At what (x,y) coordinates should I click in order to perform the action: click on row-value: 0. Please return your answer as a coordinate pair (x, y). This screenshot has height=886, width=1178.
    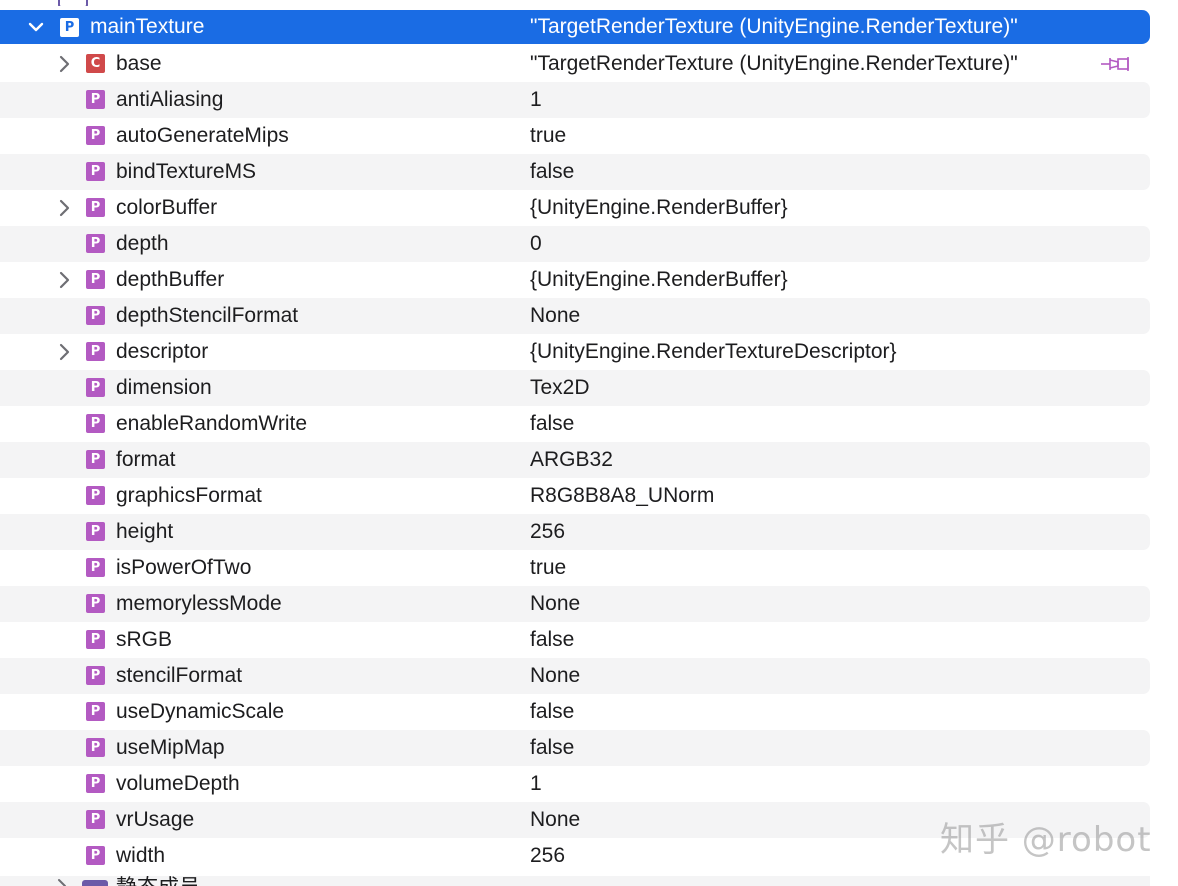
    Looking at the image, I should click on (536, 243).